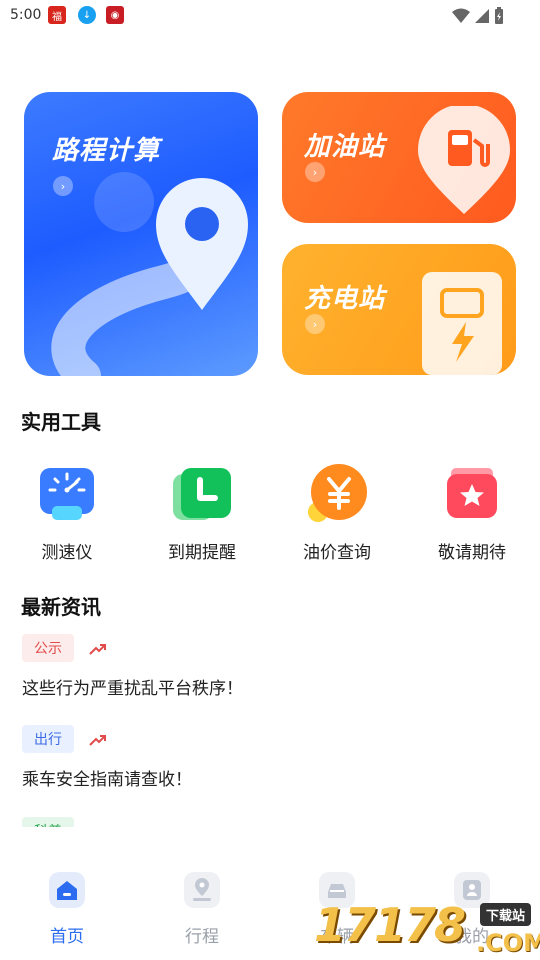 The image size is (540, 960). What do you see at coordinates (149, 274) in the screenshot?
I see `map-pin-road-icon` at bounding box center [149, 274].